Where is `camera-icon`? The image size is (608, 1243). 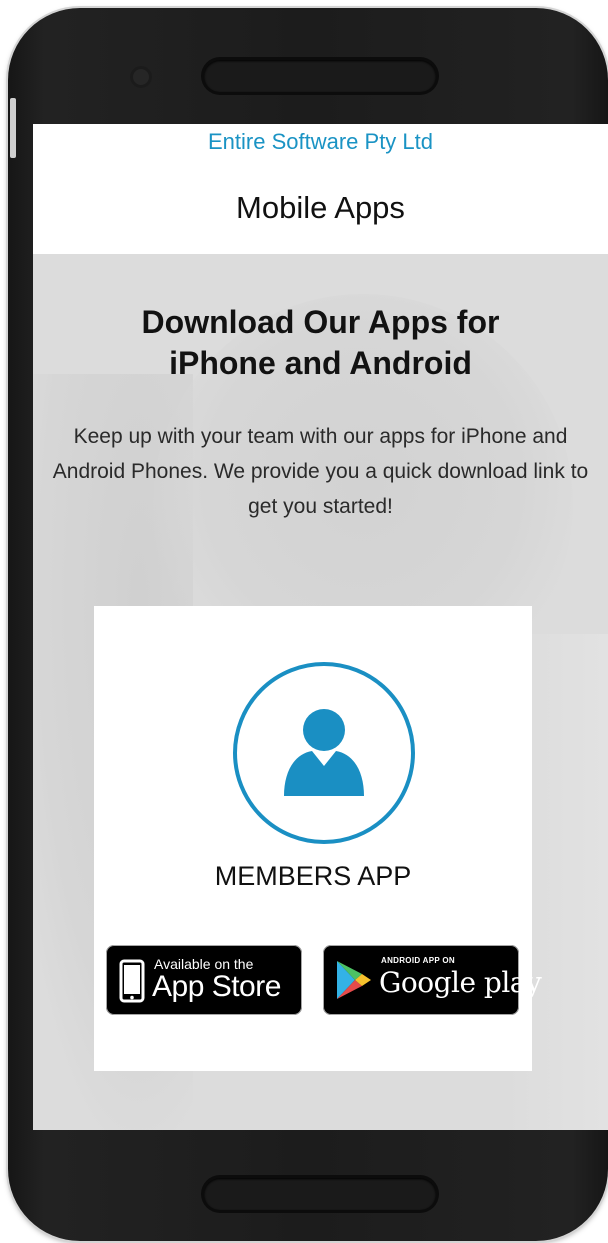
camera-icon is located at coordinates (141, 77).